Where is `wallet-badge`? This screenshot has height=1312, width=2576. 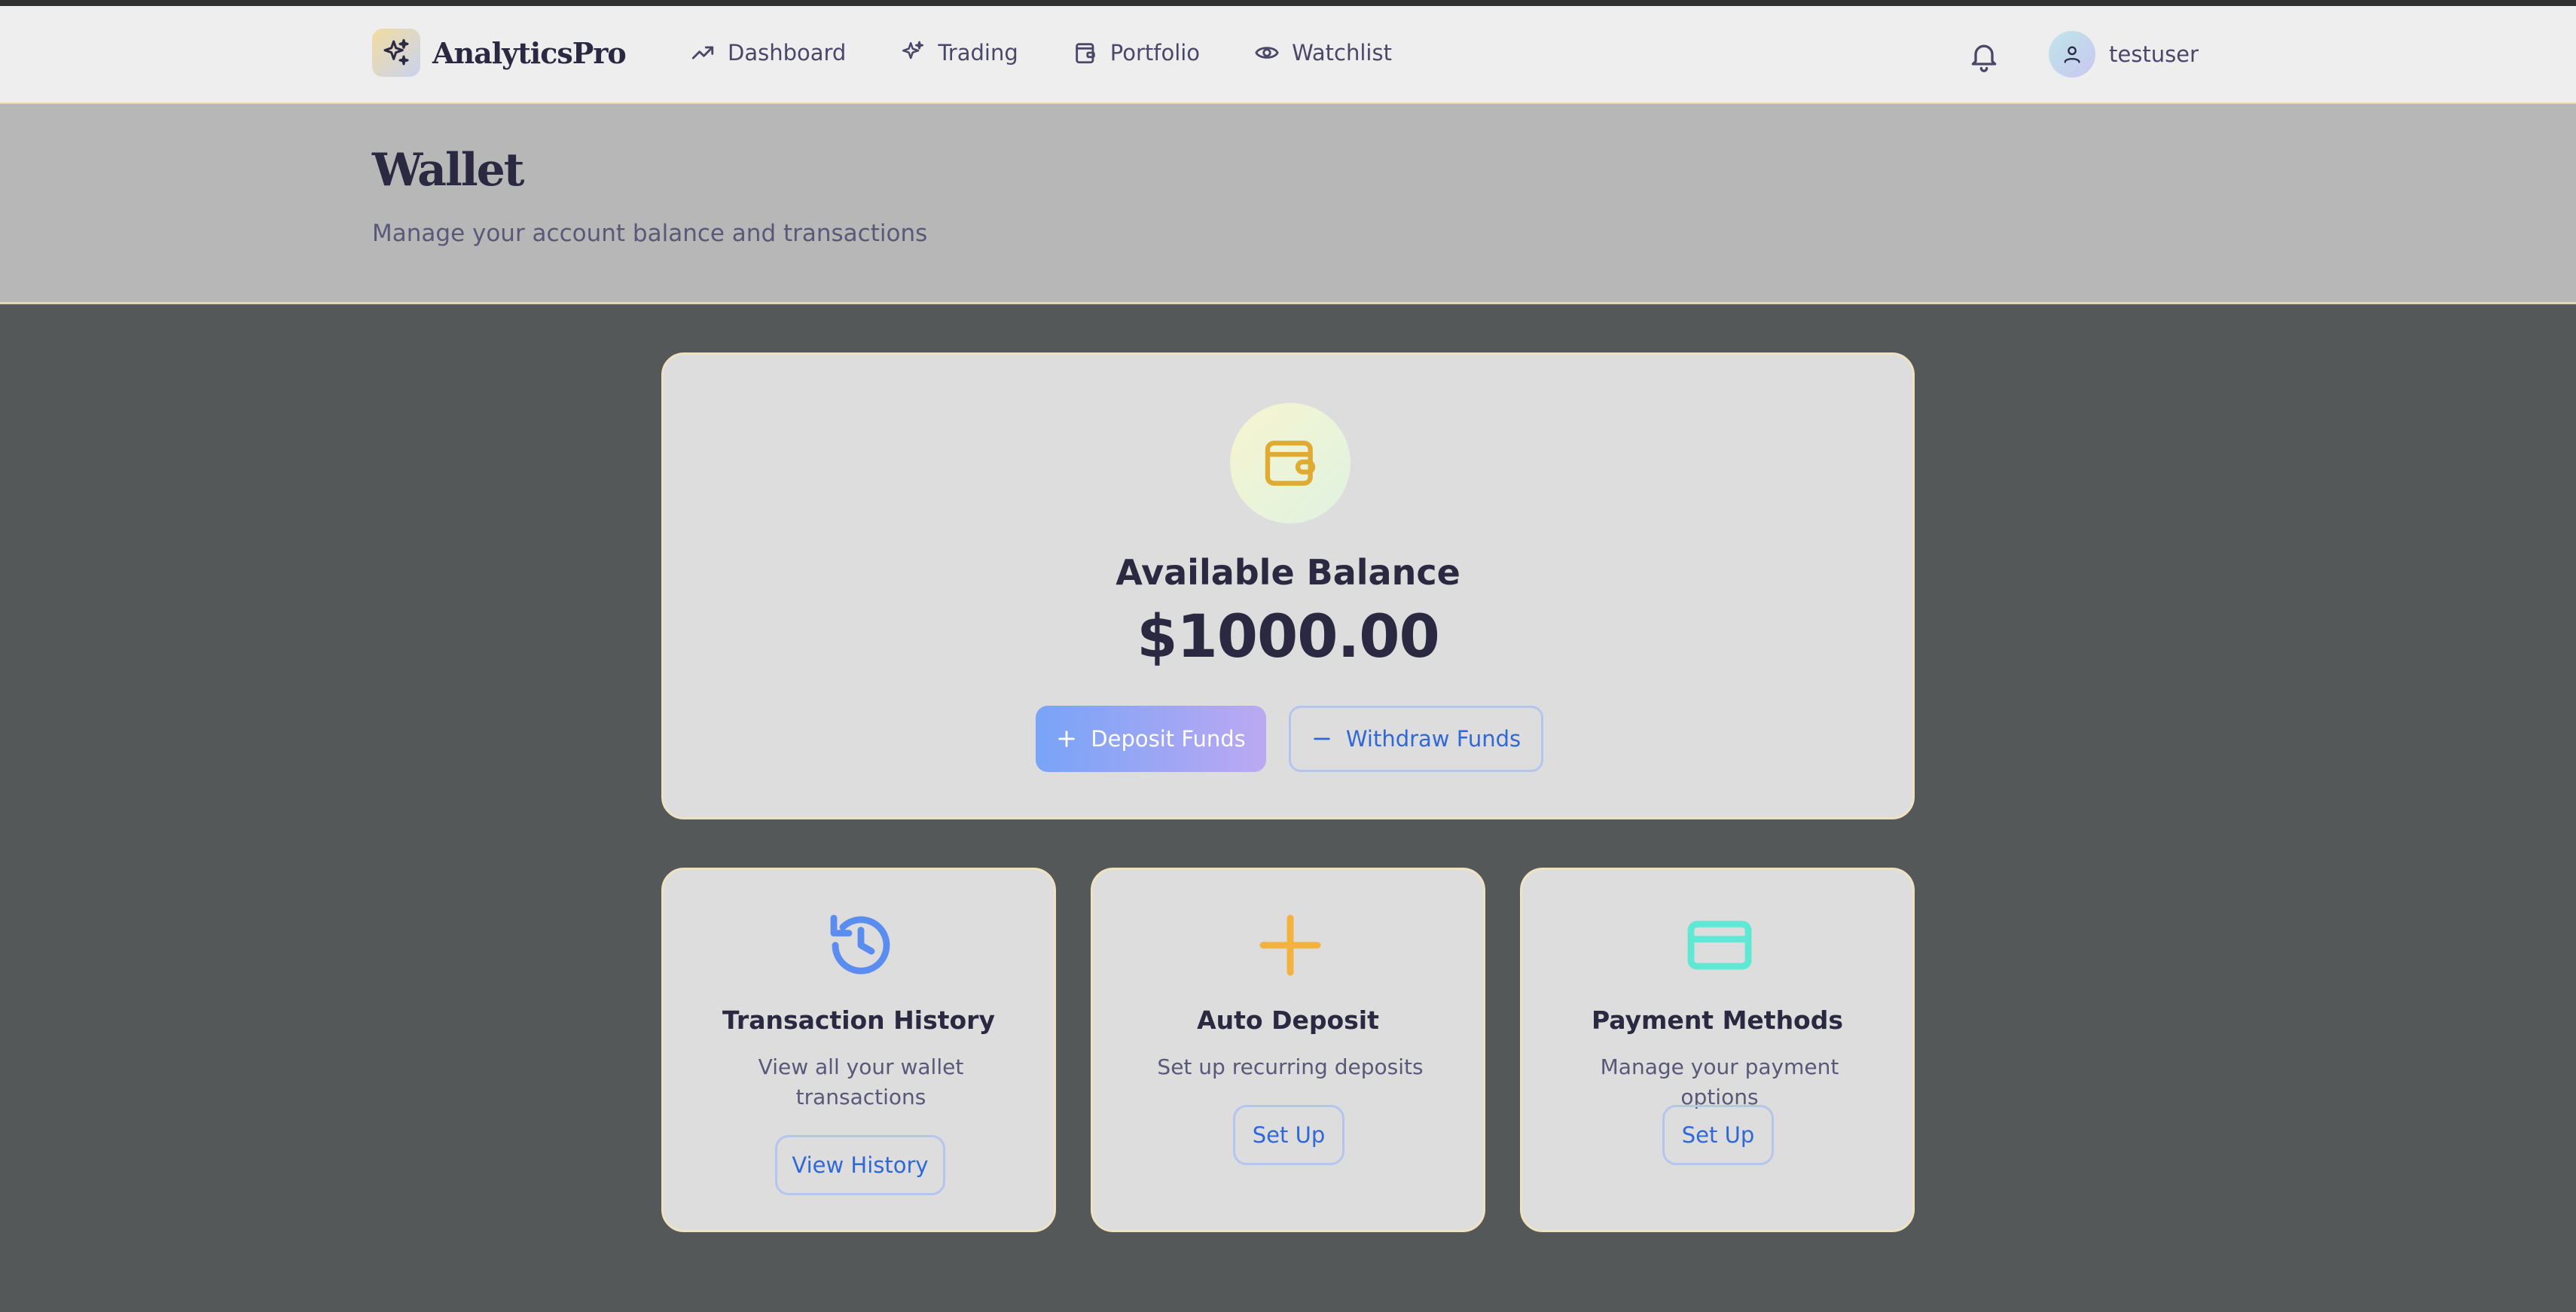
wallet-badge is located at coordinates (1291, 463).